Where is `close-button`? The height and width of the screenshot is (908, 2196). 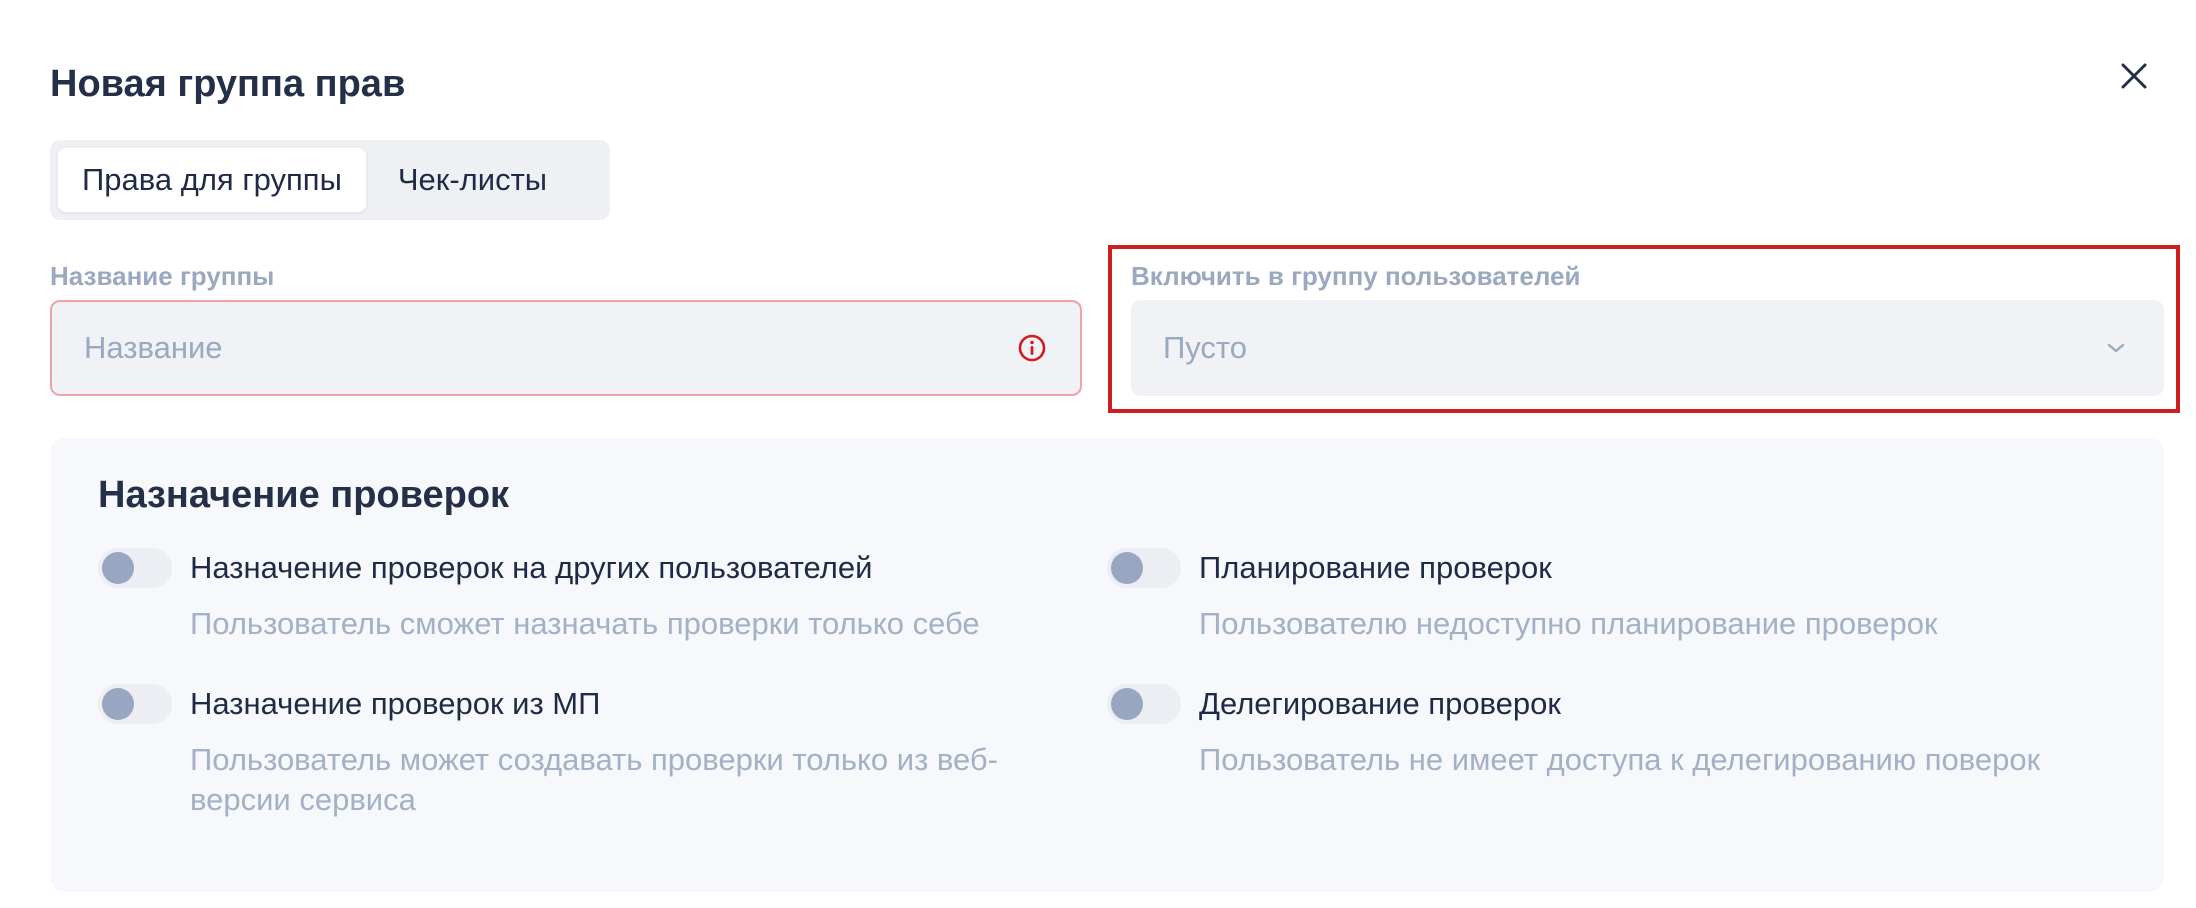 close-button is located at coordinates (2134, 76).